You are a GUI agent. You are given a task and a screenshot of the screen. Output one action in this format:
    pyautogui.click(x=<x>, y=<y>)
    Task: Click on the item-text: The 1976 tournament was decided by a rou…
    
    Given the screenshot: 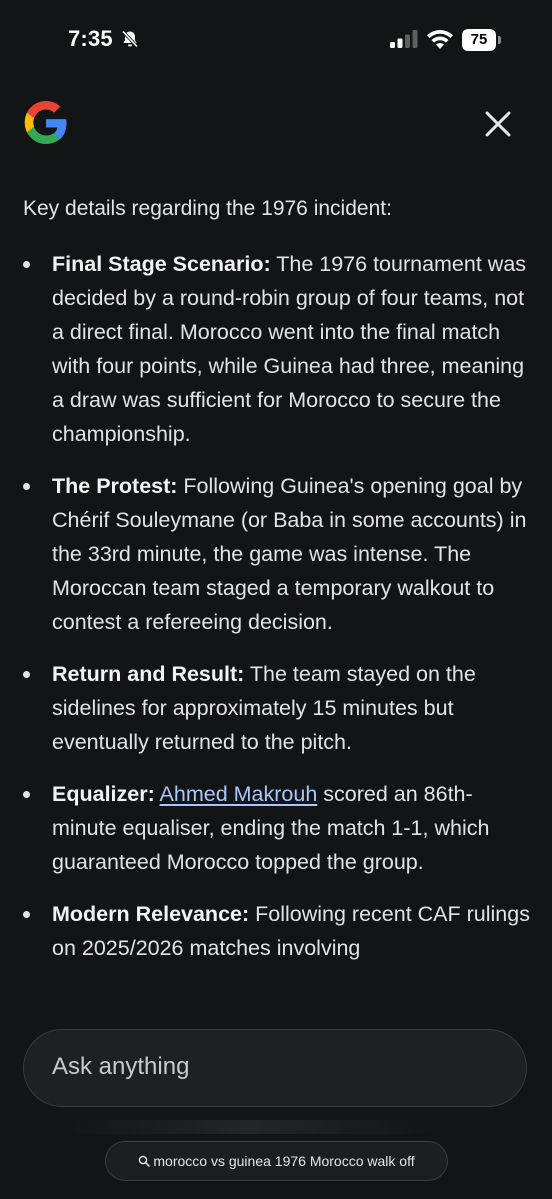 What is the action you would take?
    pyautogui.click(x=289, y=349)
    